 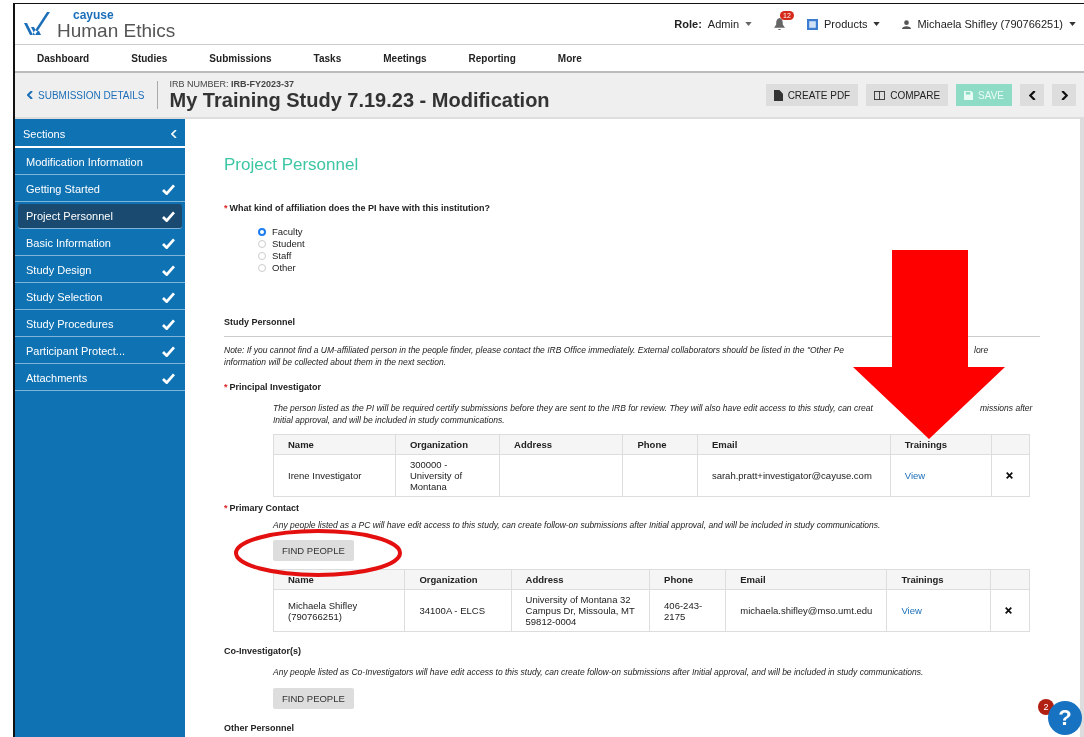 What do you see at coordinates (812, 95) in the screenshot?
I see `toolbar-button: CREATE PDF` at bounding box center [812, 95].